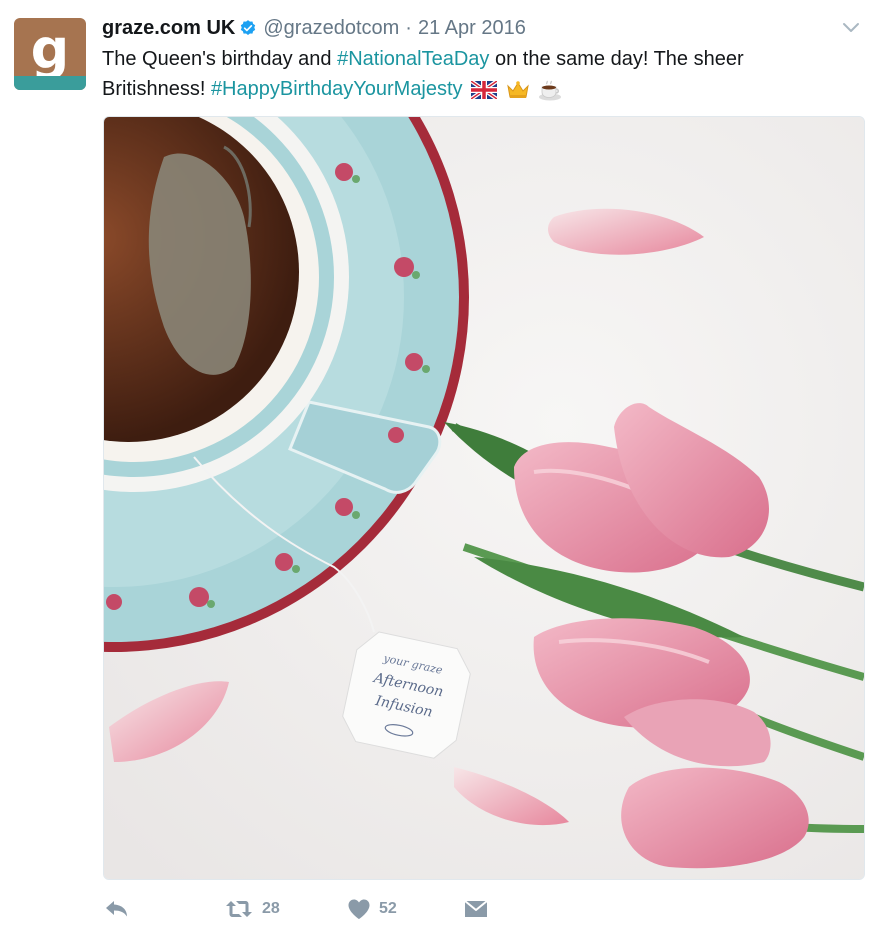 This screenshot has height=940, width=874. What do you see at coordinates (248, 27) in the screenshot?
I see `verified-badge-icon` at bounding box center [248, 27].